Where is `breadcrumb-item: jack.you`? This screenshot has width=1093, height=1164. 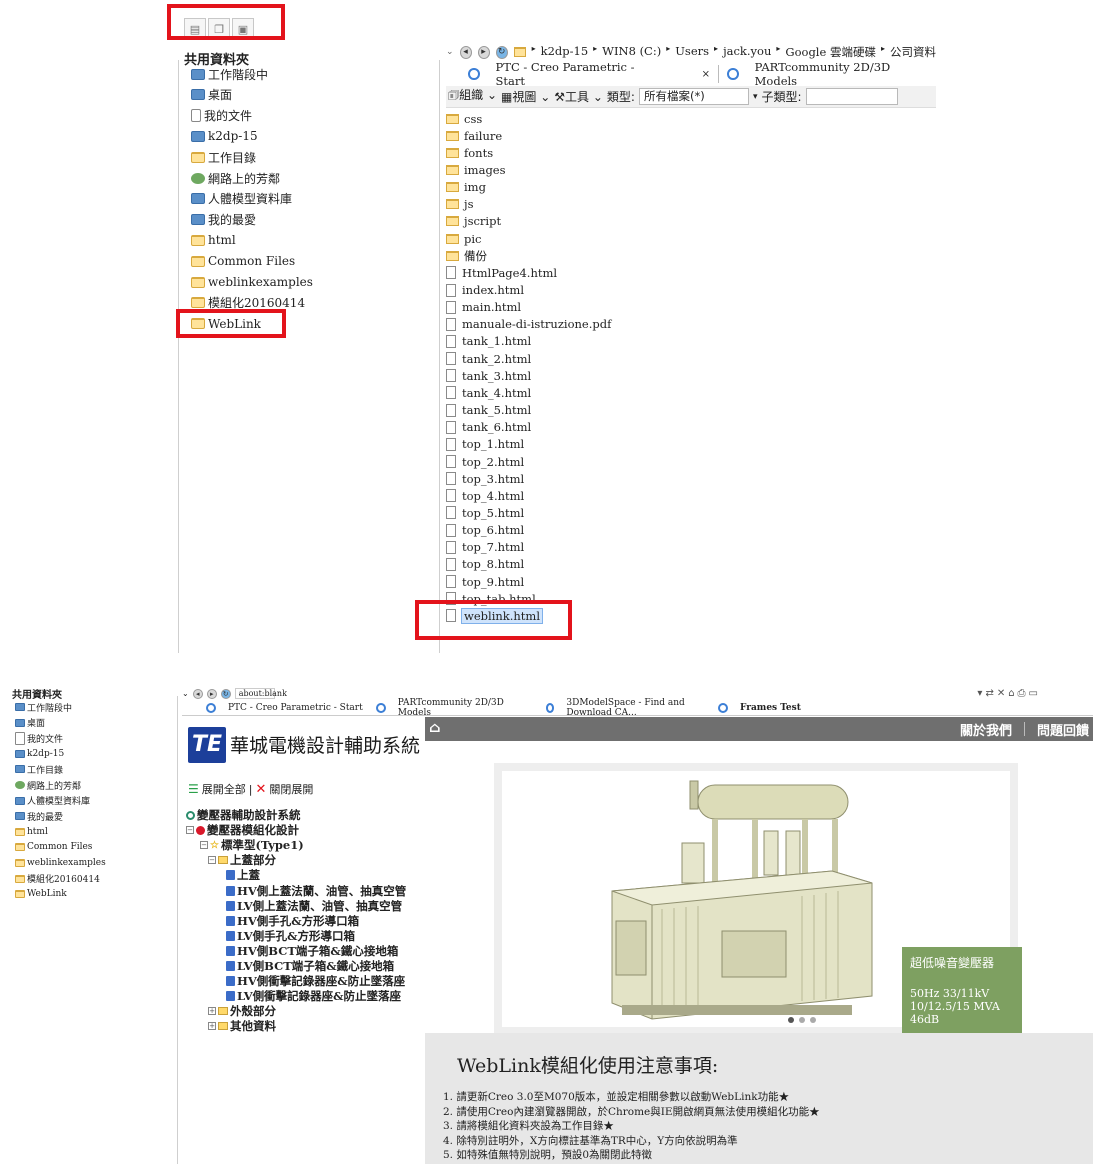 breadcrumb-item: jack.you is located at coordinates (747, 52).